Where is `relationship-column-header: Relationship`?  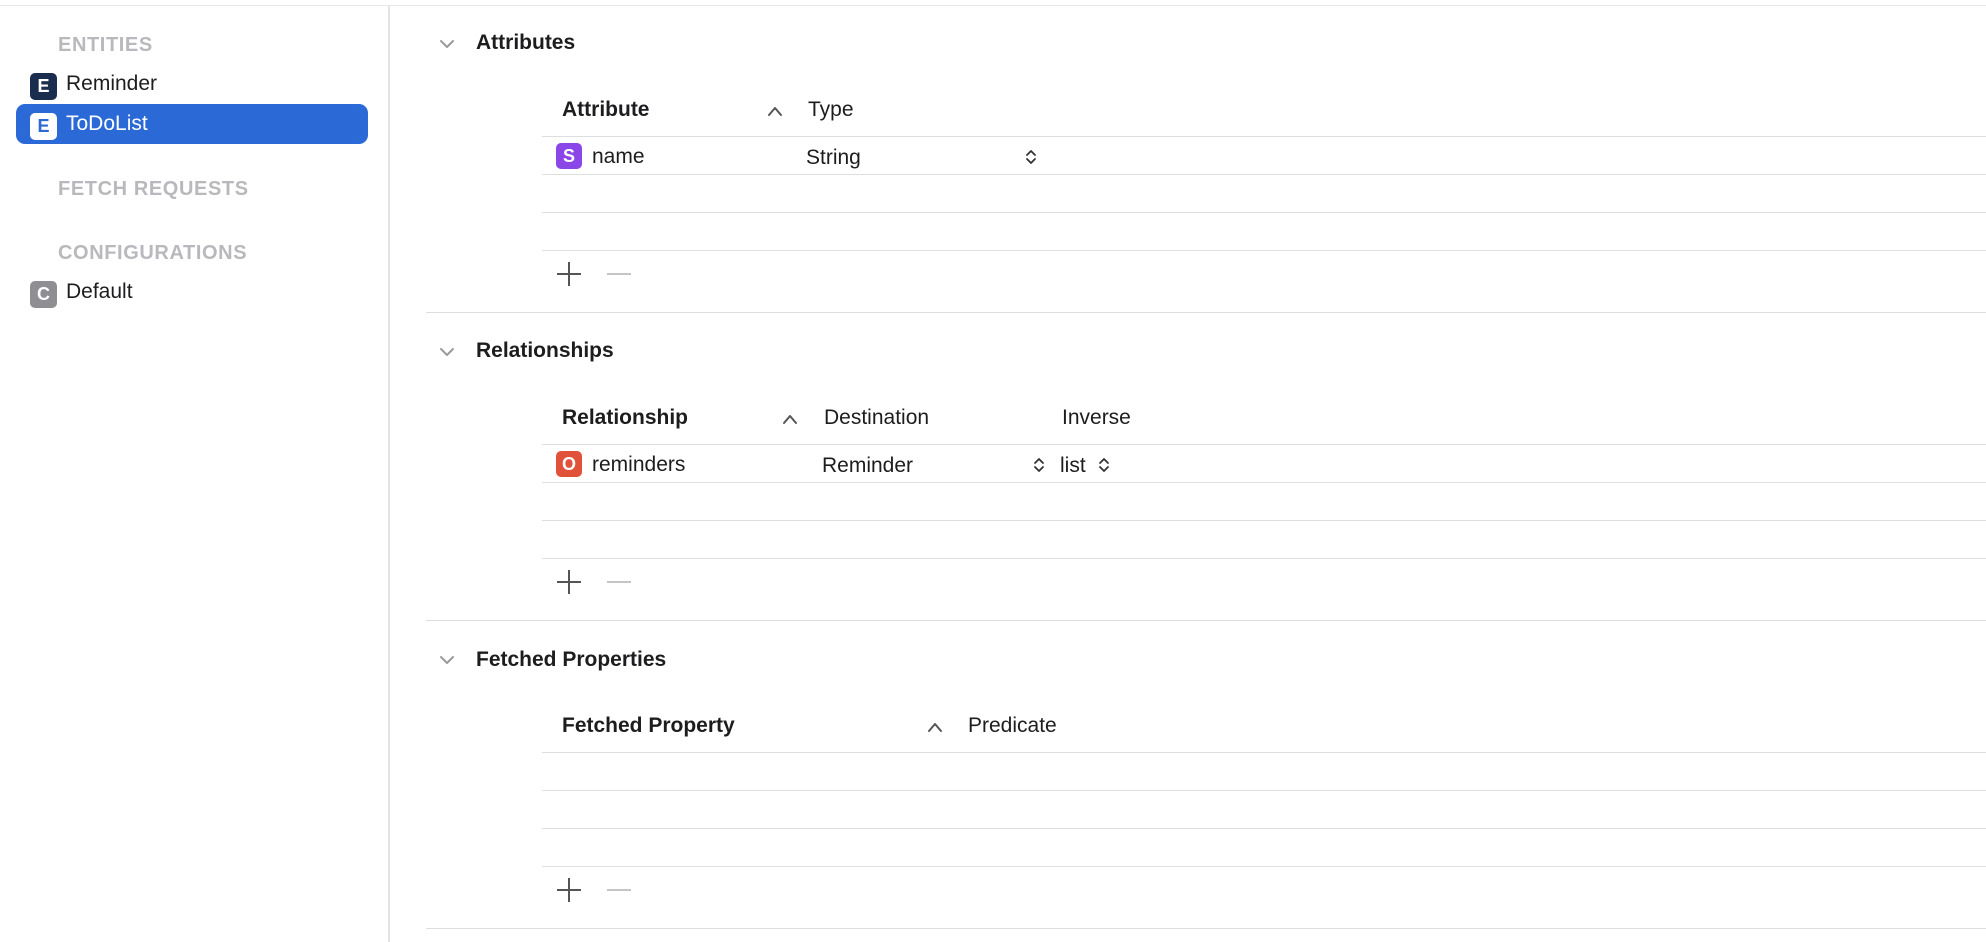 relationship-column-header: Relationship is located at coordinates (625, 418).